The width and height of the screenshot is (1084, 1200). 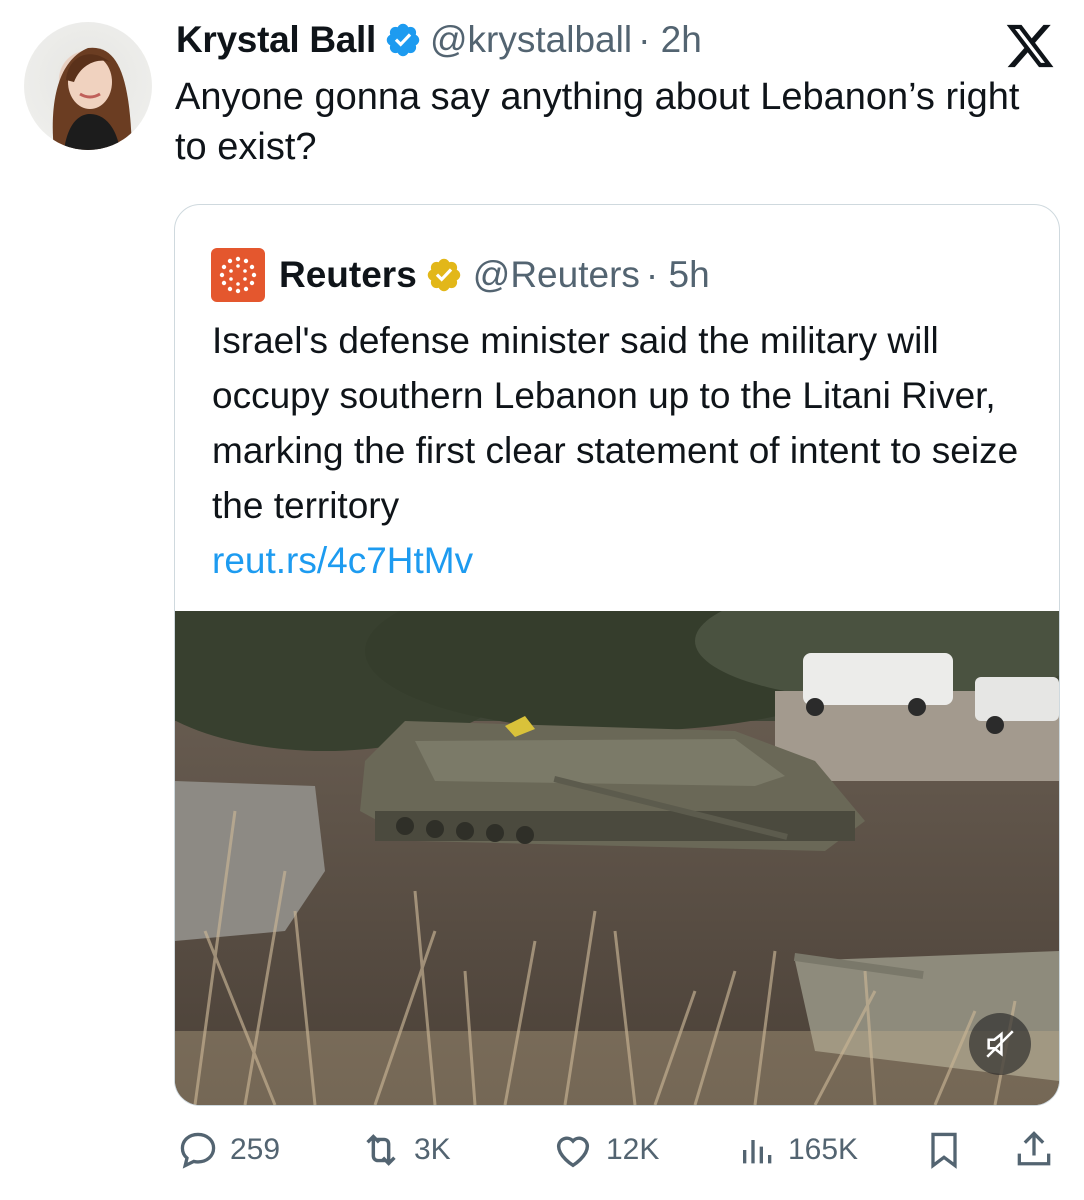 I want to click on quoted-author-handle: @Reuters, so click(x=556, y=275).